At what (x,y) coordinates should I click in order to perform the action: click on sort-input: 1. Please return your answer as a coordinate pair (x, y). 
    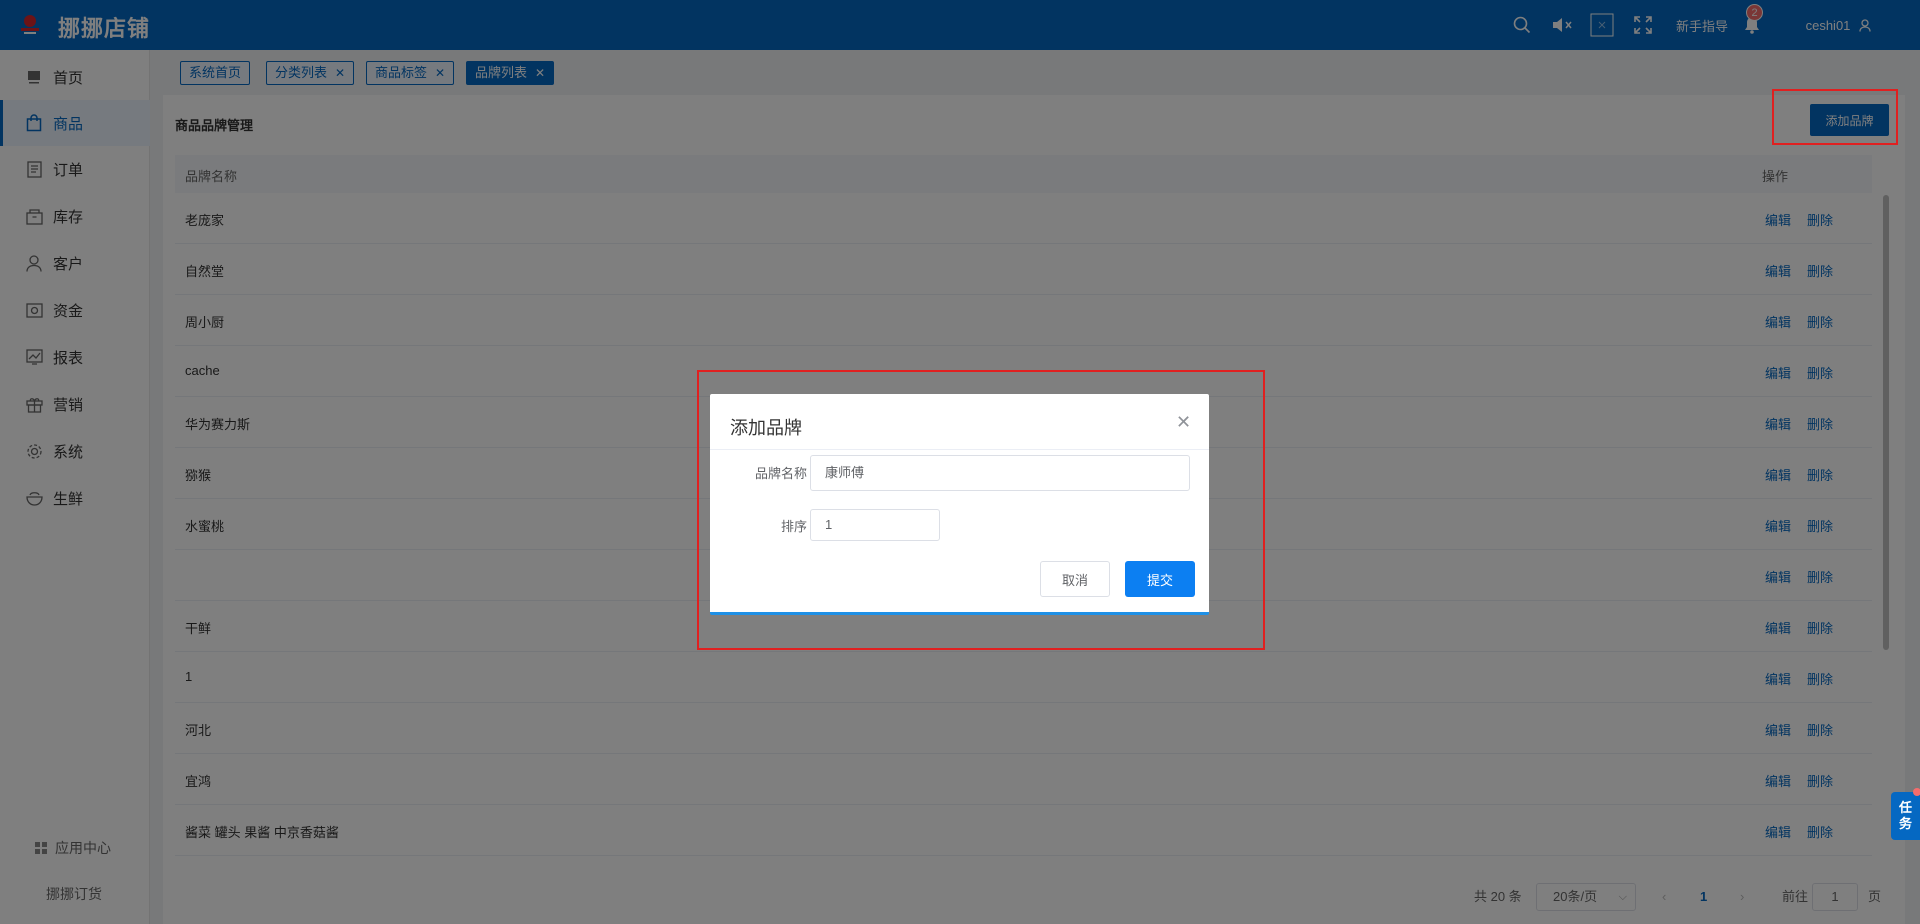
    Looking at the image, I should click on (875, 525).